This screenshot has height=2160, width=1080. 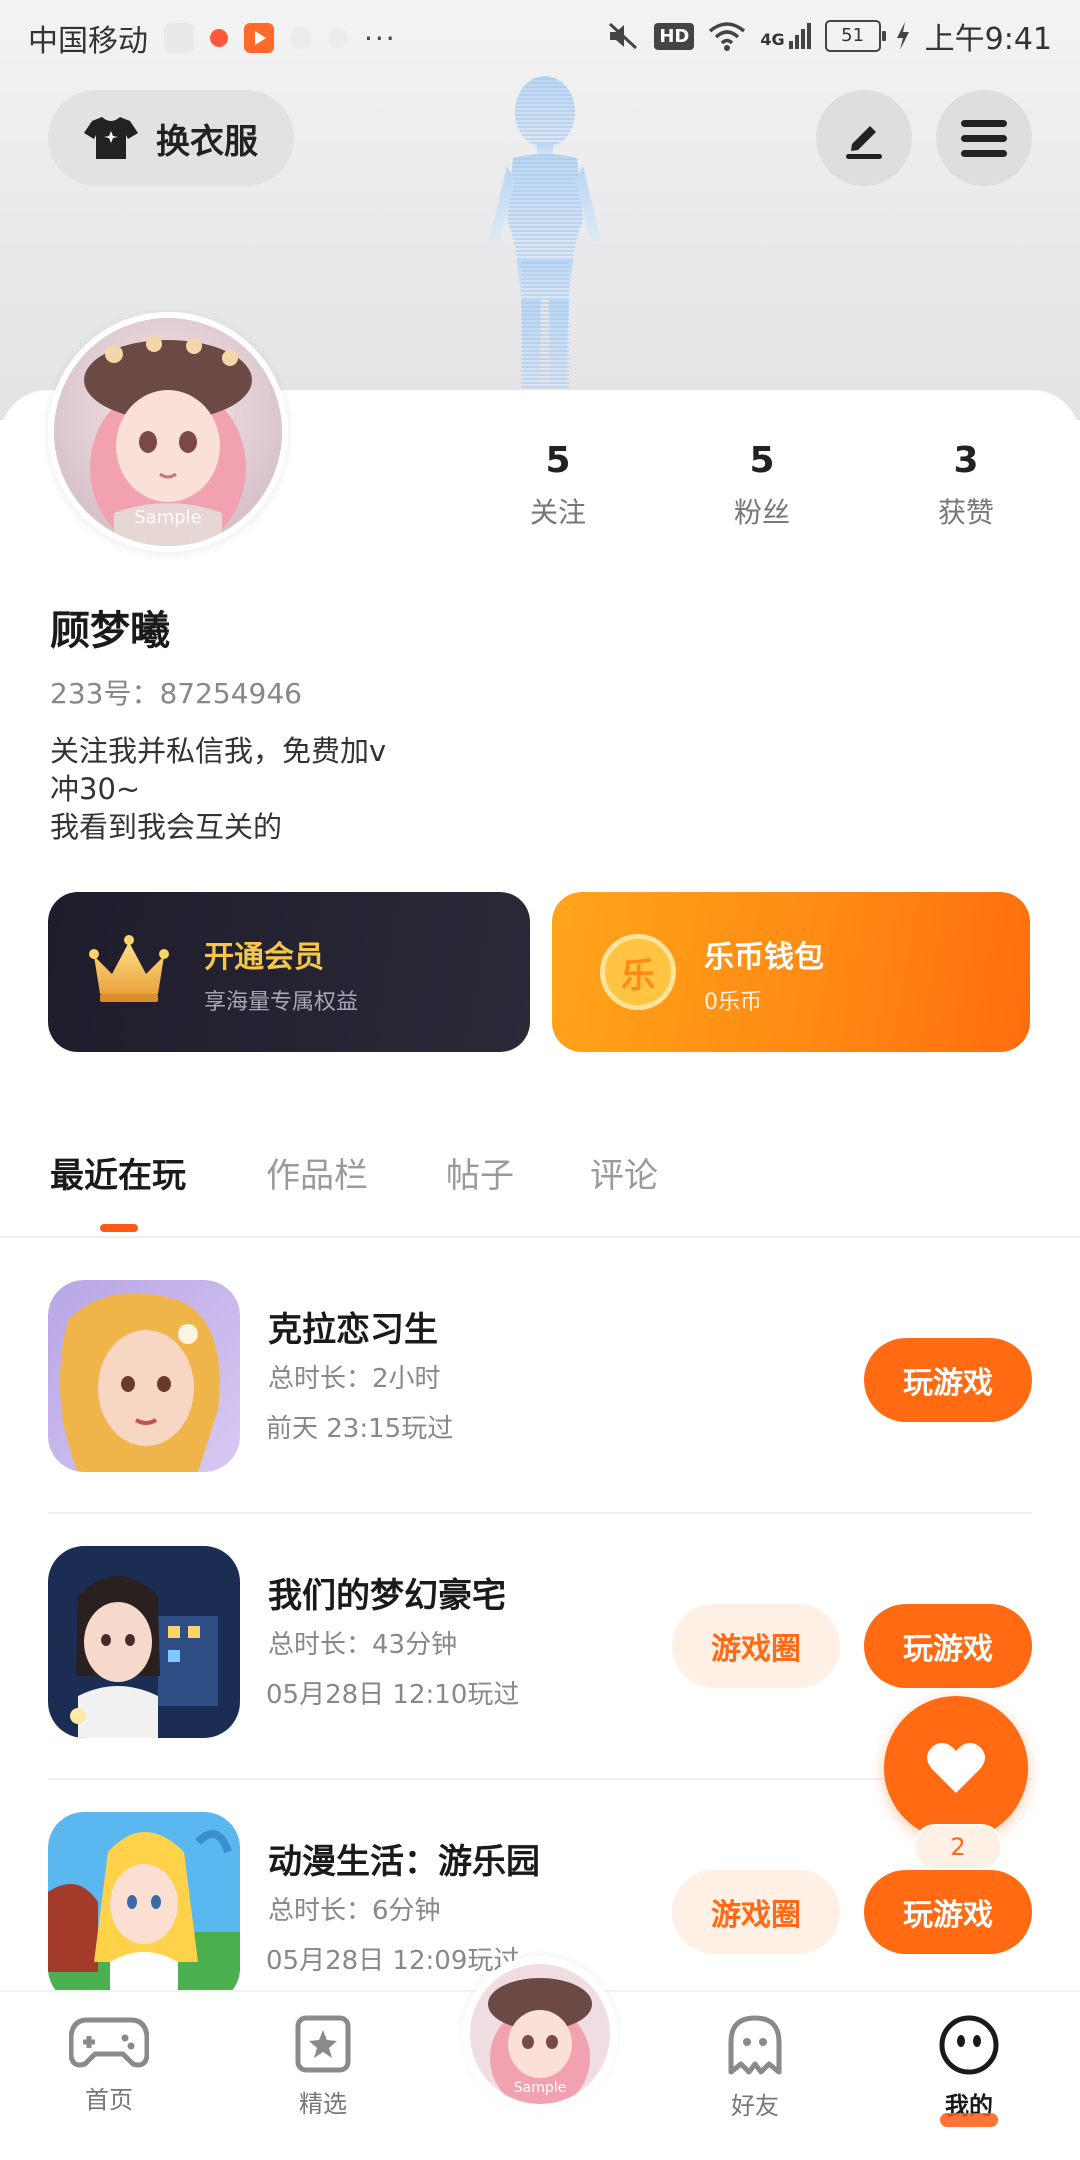 What do you see at coordinates (558, 485) in the screenshot?
I see `stat-following: 5 关注` at bounding box center [558, 485].